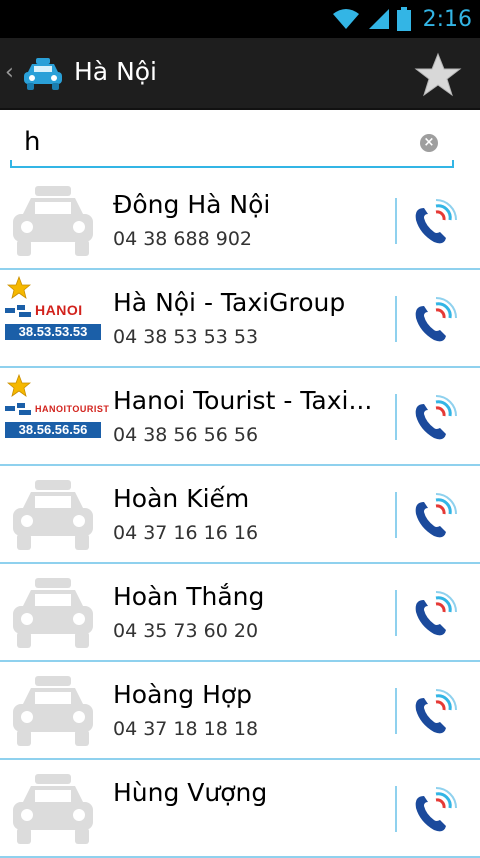 The width and height of the screenshot is (480, 858). I want to click on logo-brand: HANOI, so click(59, 310).